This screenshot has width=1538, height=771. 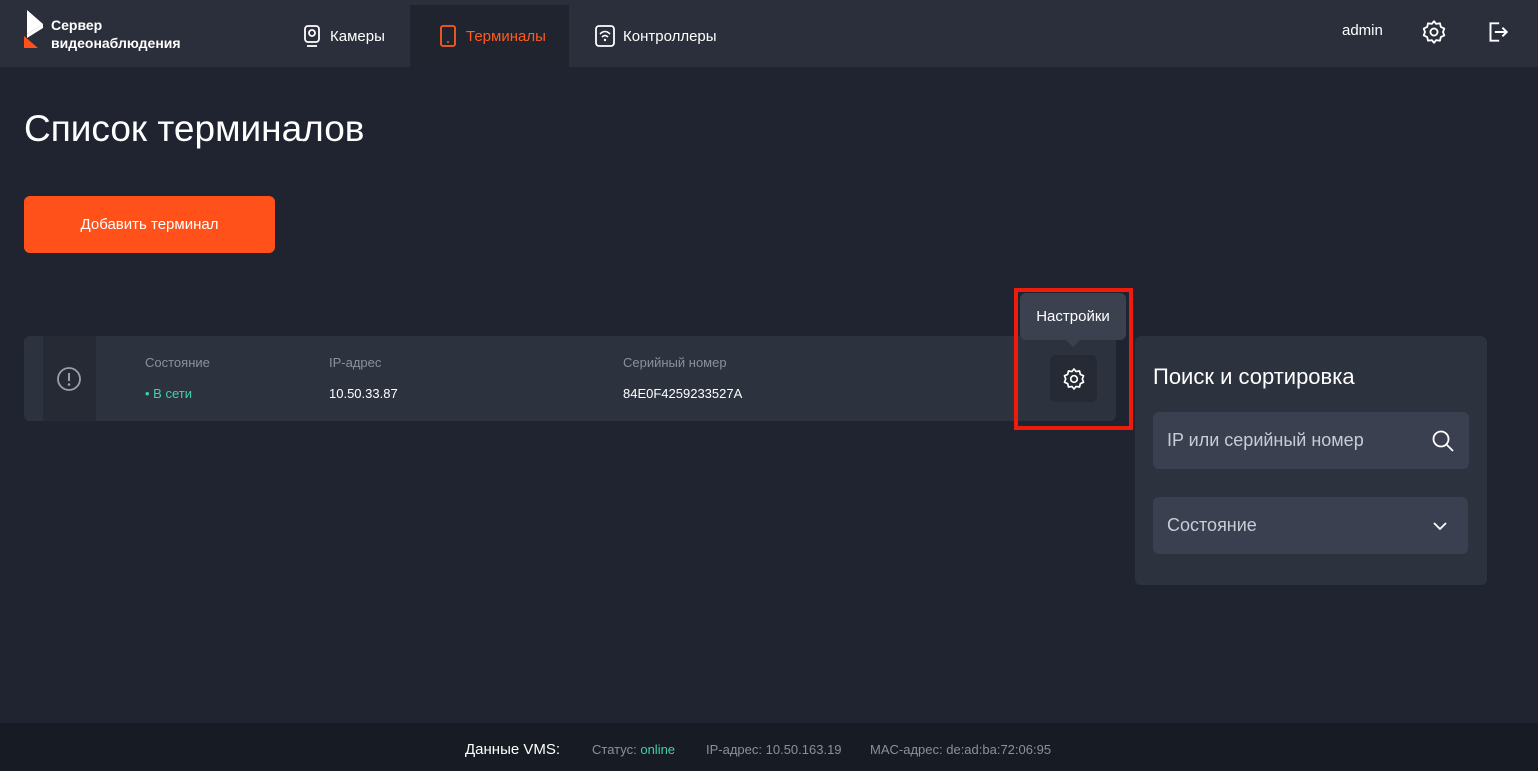 I want to click on footer-mac: MAC-адрес: de:ad:ba:72:06:95, so click(x=960, y=749).